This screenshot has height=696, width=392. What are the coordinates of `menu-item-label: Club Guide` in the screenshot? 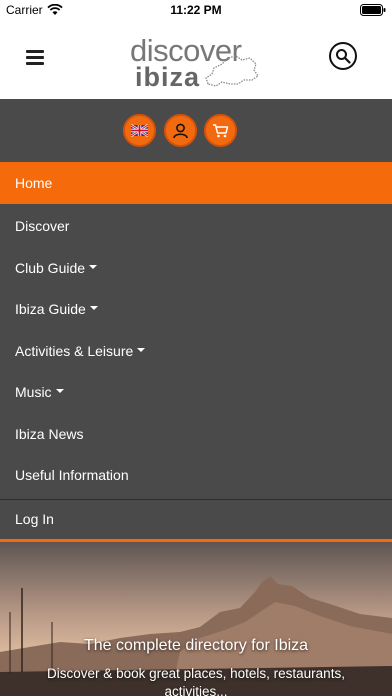 It's located at (50, 268).